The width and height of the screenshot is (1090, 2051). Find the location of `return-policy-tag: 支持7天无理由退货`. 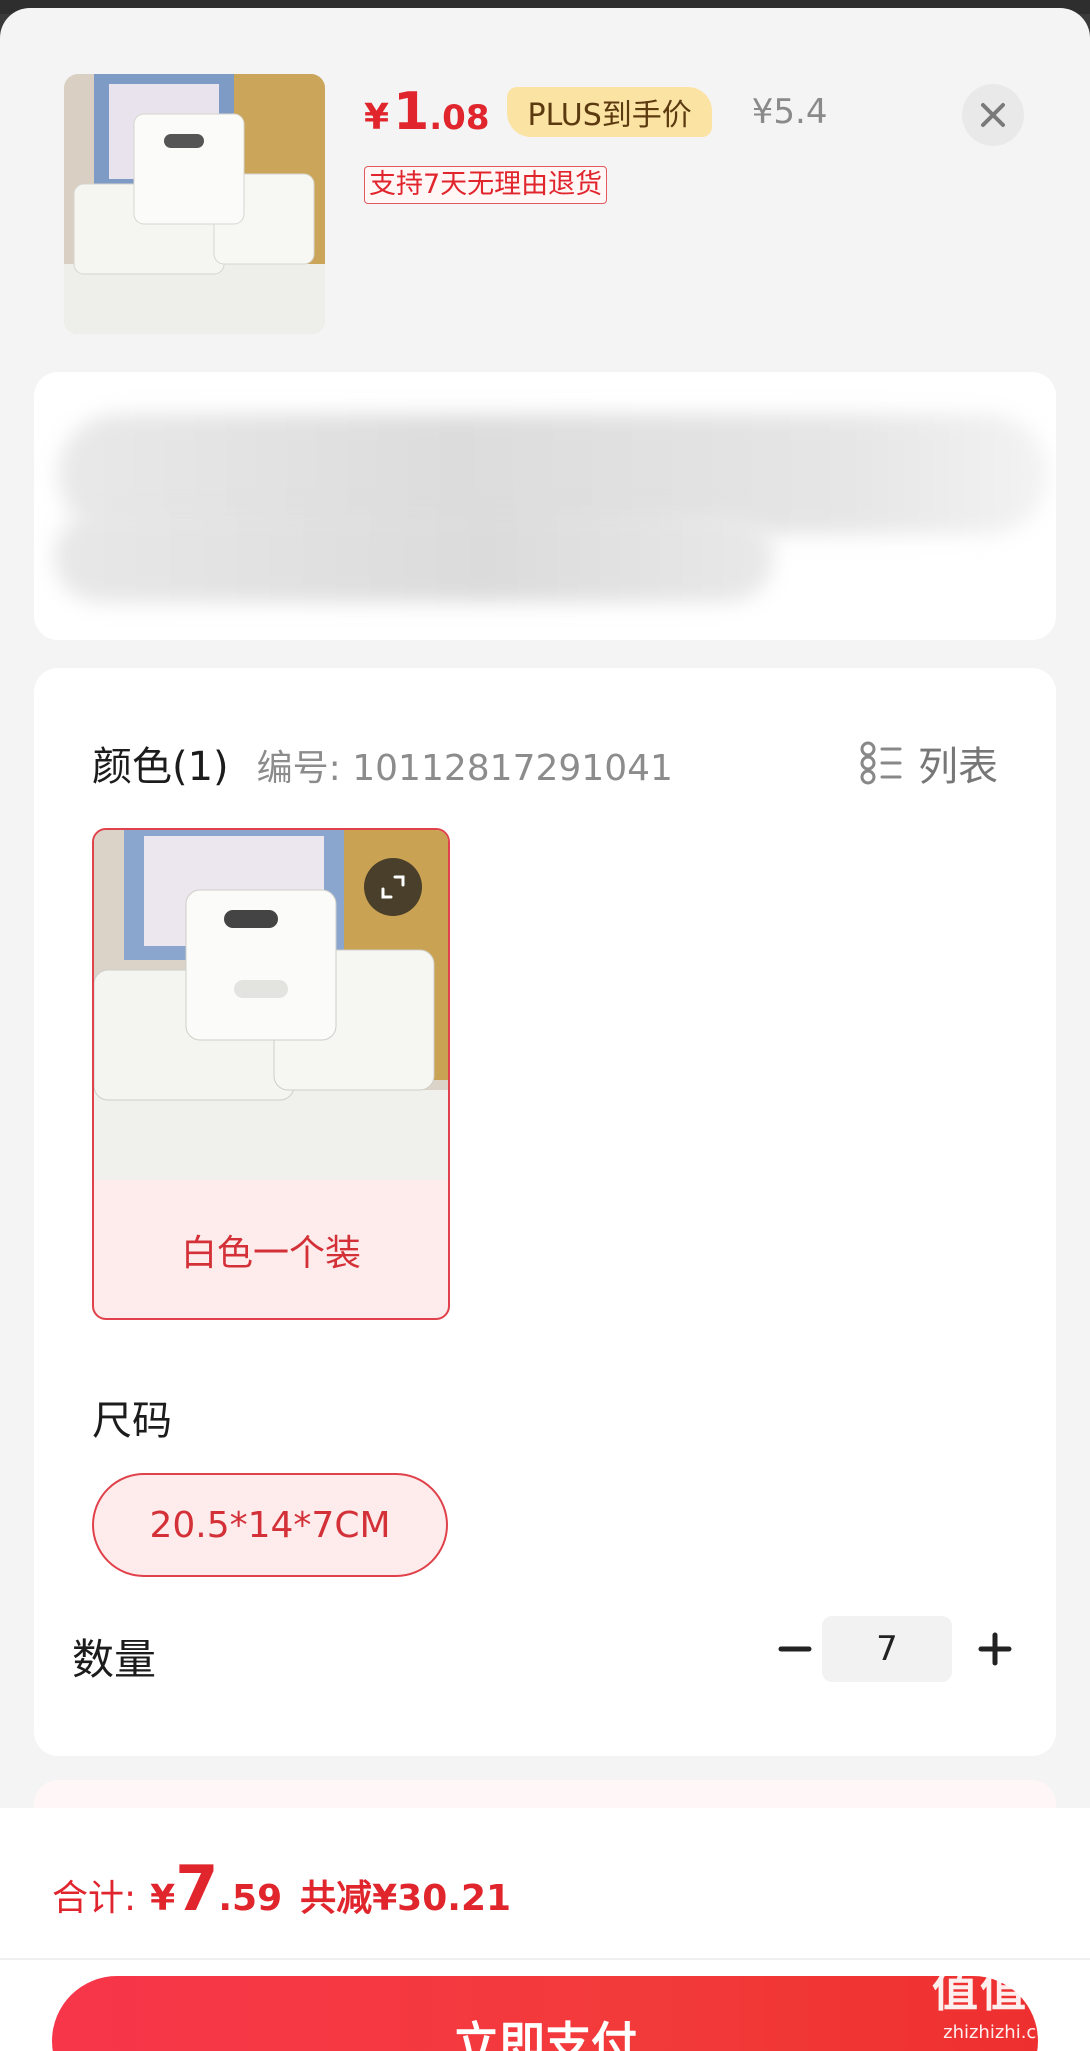

return-policy-tag: 支持7天无理由退货 is located at coordinates (486, 185).